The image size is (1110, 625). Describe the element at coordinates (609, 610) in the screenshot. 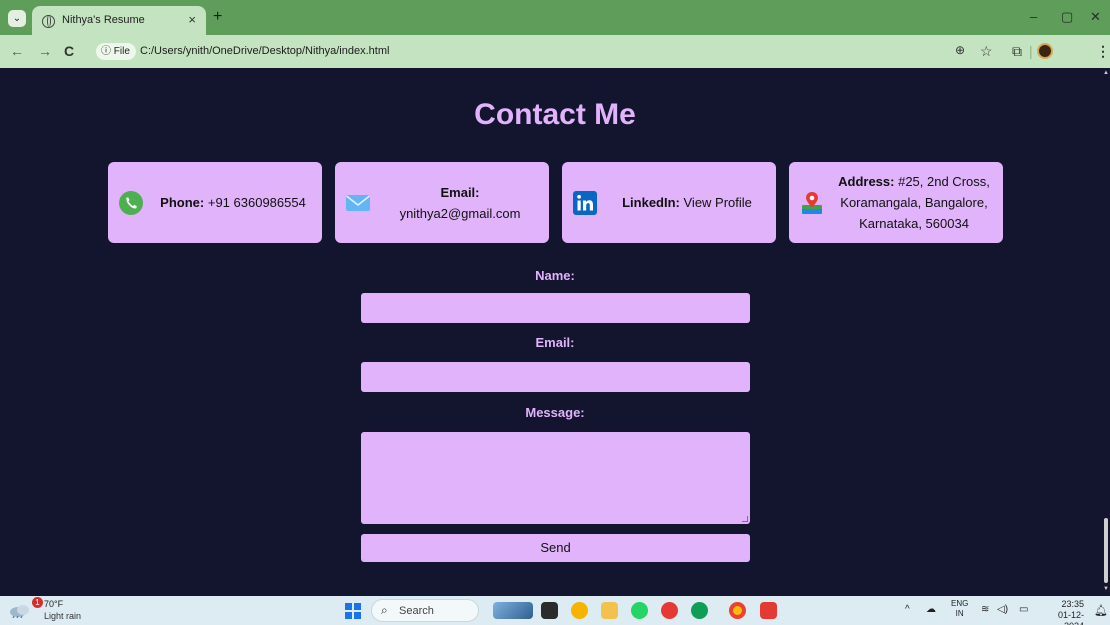

I see `file-explorer-icon` at that location.